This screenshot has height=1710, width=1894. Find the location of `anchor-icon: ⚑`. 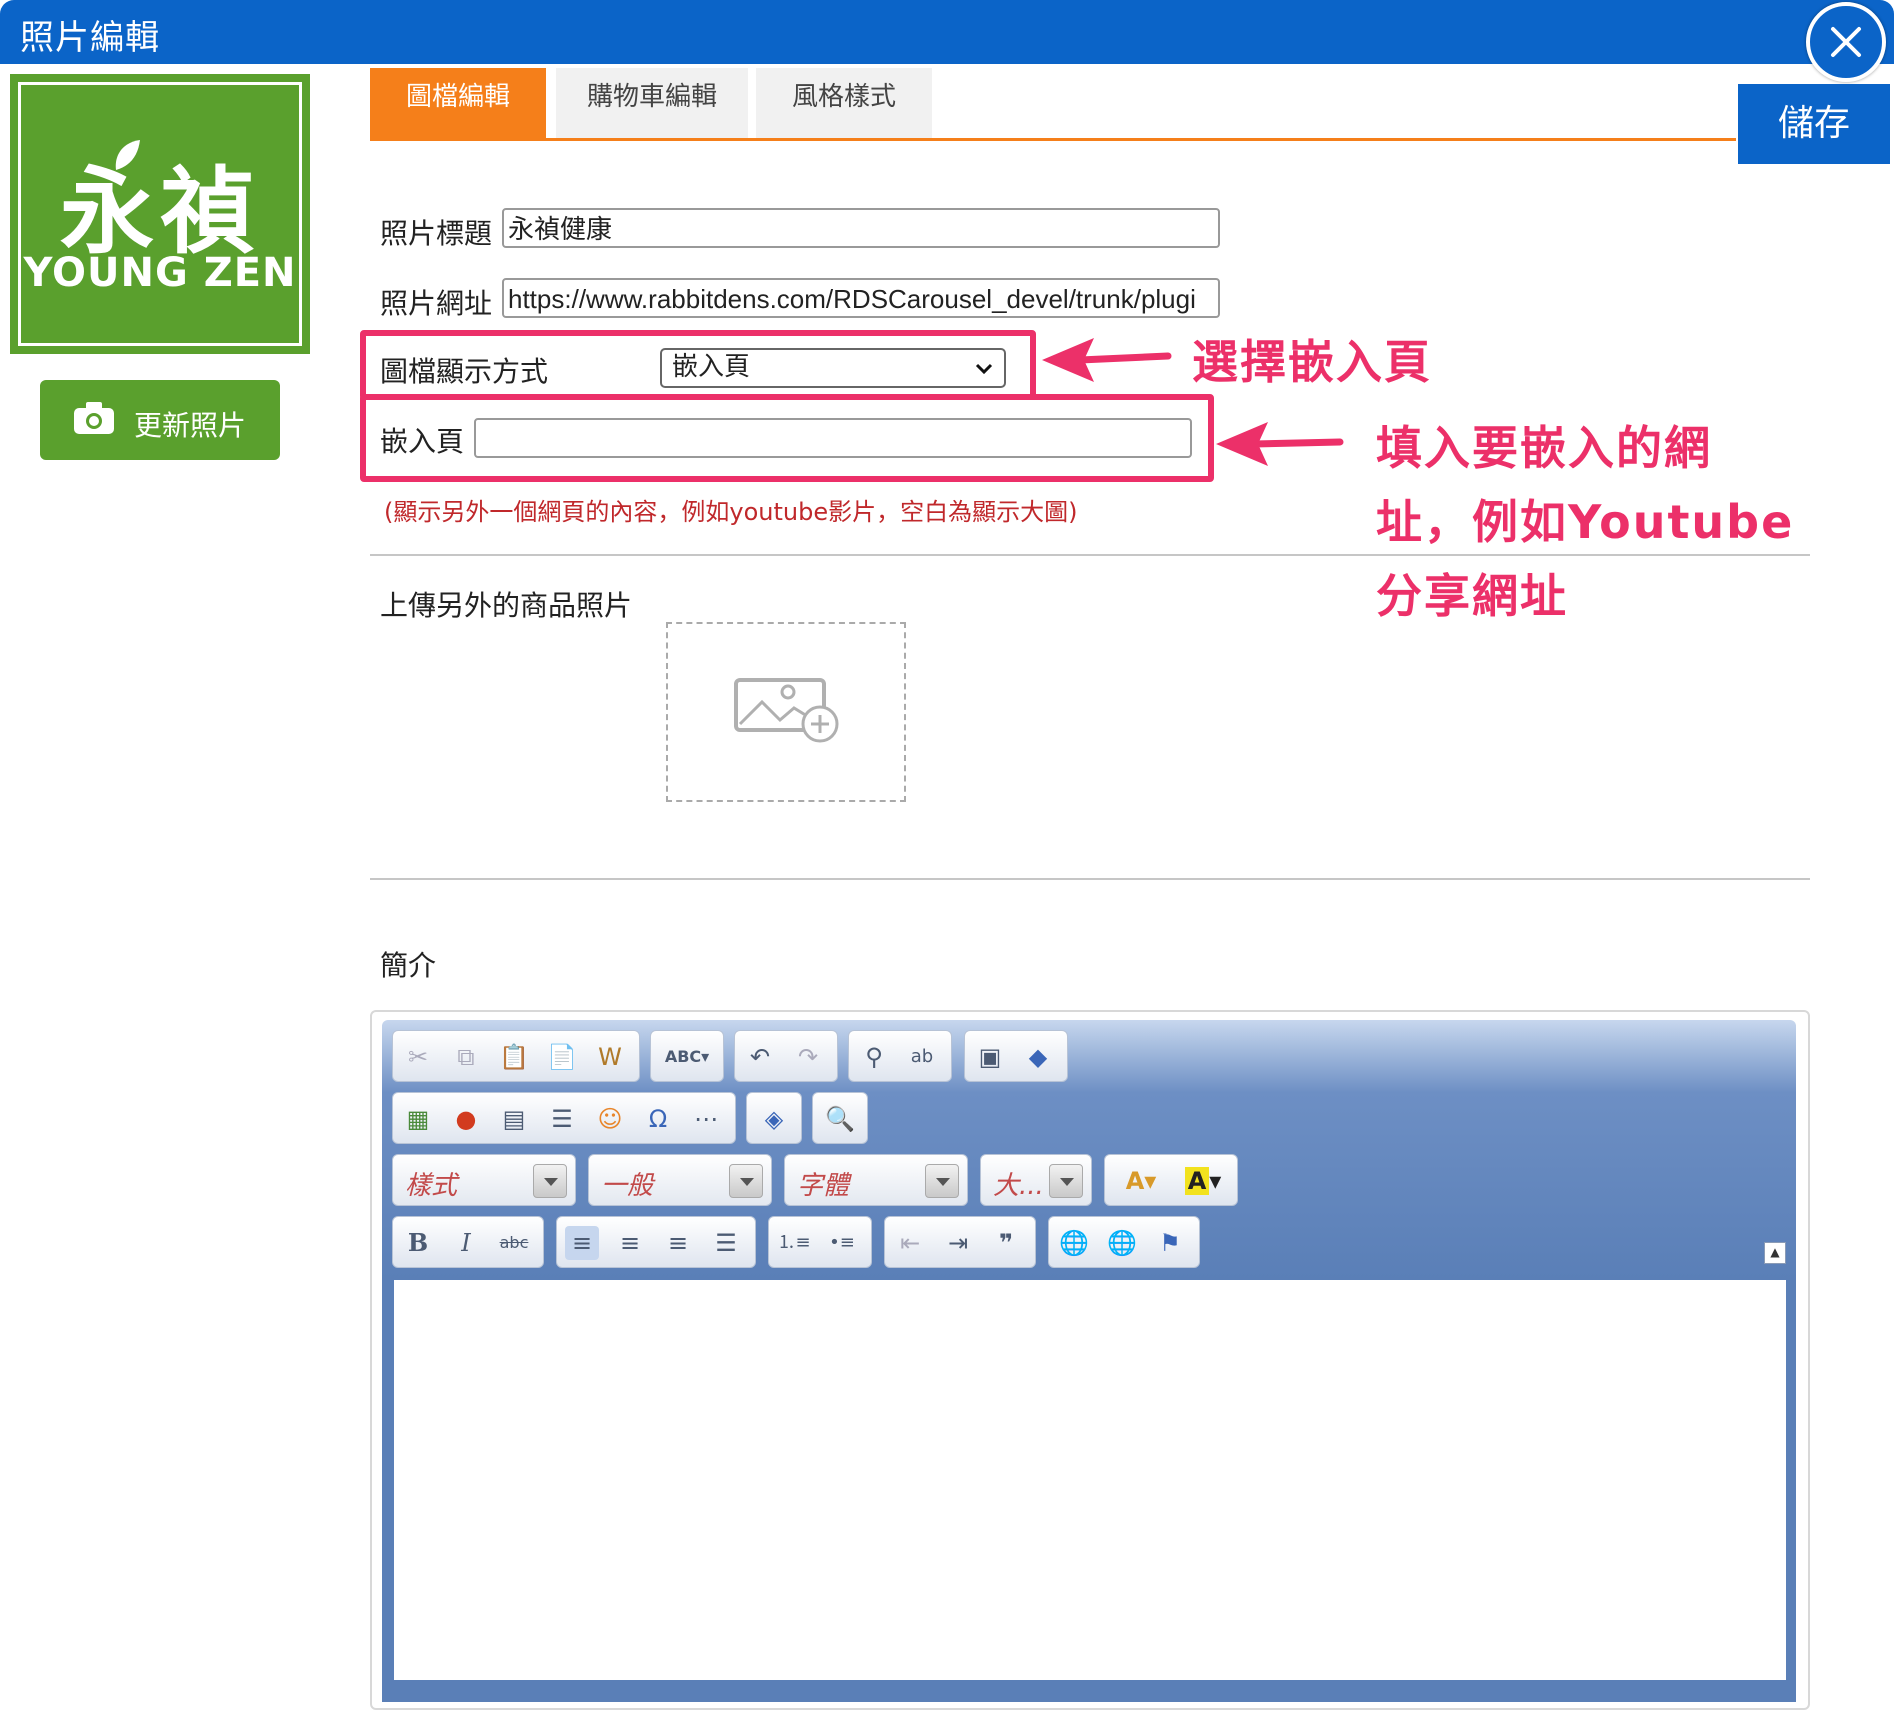

anchor-icon: ⚑ is located at coordinates (1170, 1243).